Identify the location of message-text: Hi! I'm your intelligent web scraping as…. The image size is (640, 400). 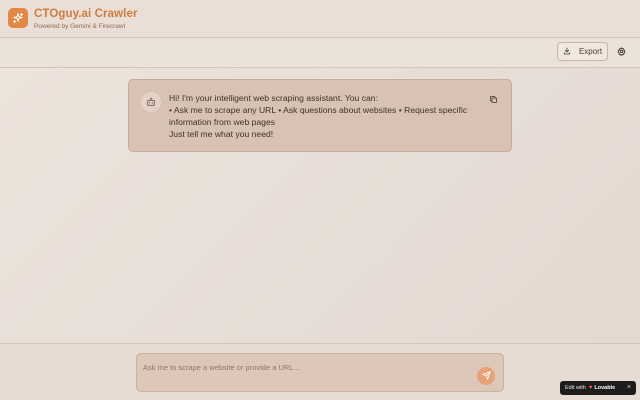
(324, 116).